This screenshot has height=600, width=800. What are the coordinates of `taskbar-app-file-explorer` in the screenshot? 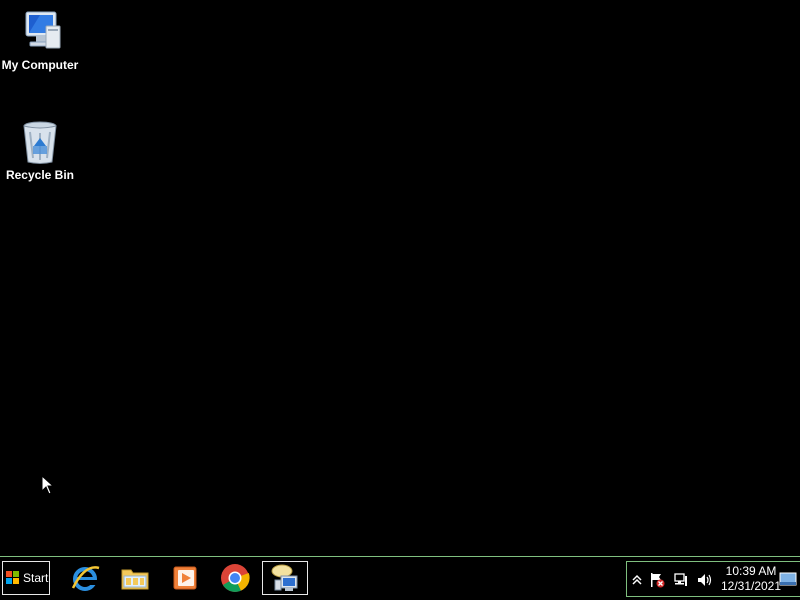 It's located at (135, 578).